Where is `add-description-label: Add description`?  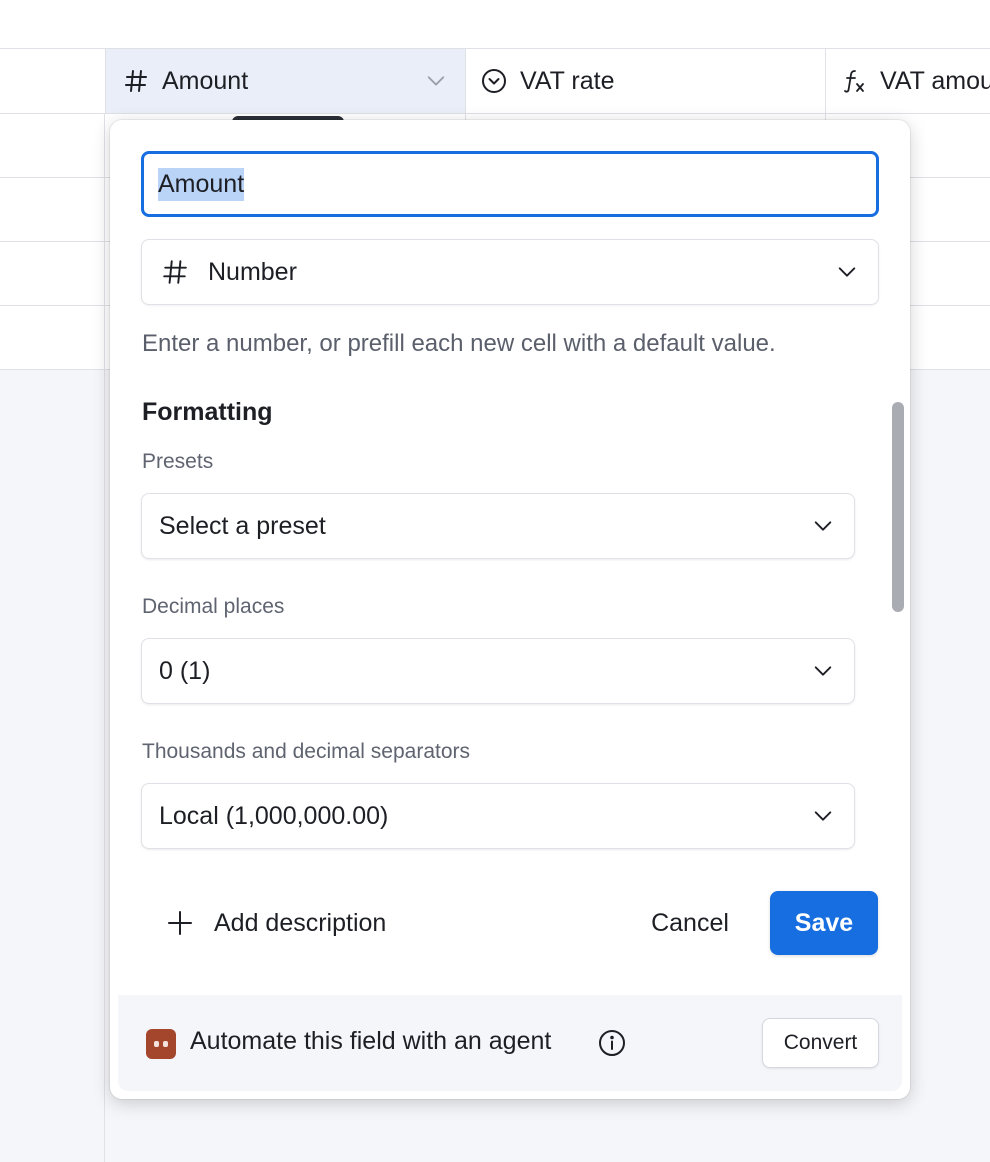 add-description-label: Add description is located at coordinates (300, 922).